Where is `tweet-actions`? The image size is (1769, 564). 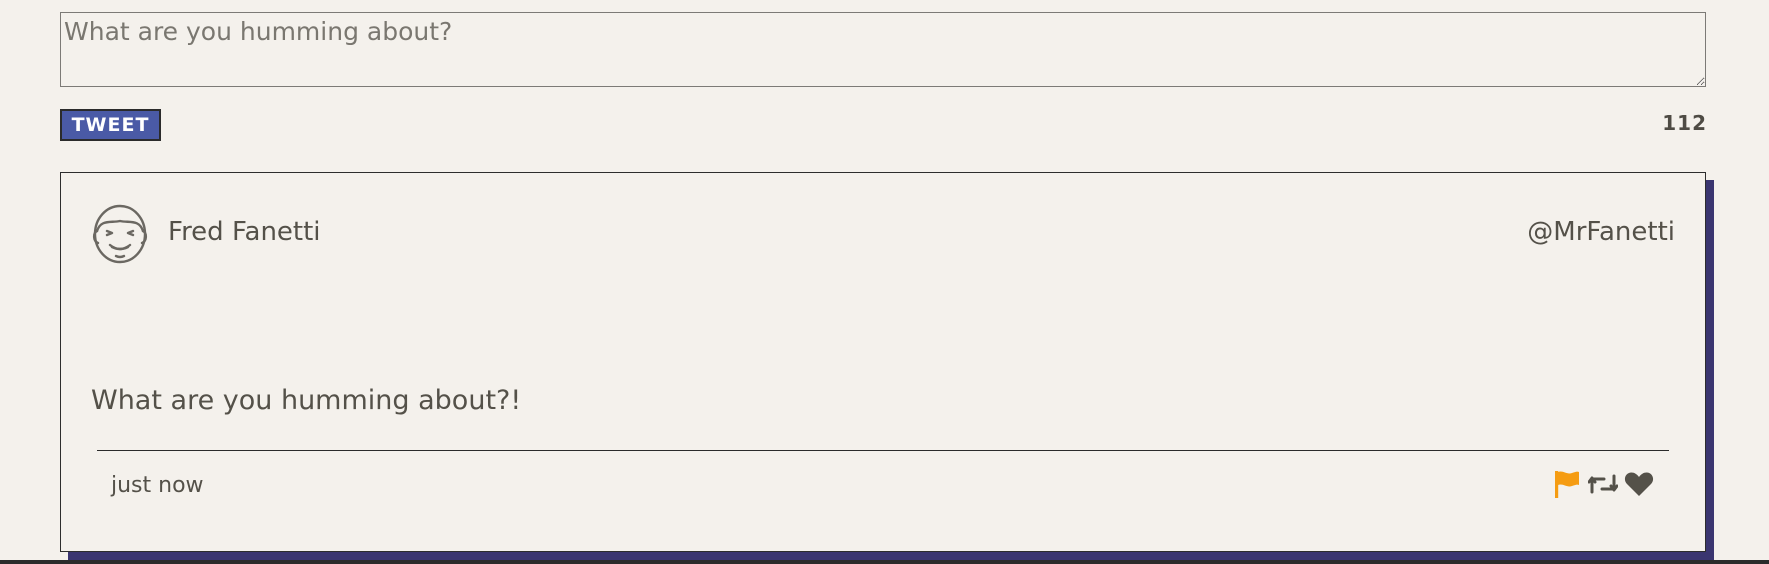 tweet-actions is located at coordinates (1603, 484).